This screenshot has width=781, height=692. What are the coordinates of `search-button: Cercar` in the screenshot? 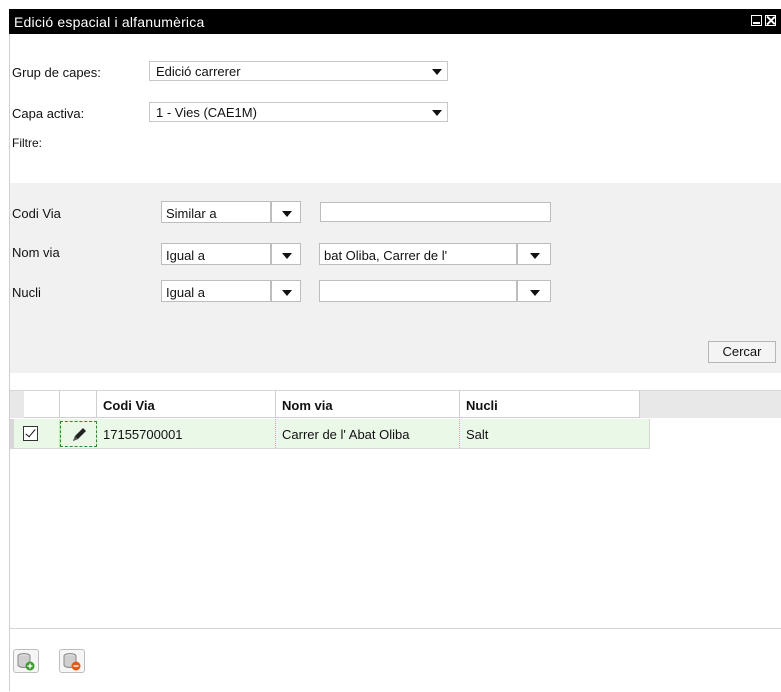 It's located at (742, 352).